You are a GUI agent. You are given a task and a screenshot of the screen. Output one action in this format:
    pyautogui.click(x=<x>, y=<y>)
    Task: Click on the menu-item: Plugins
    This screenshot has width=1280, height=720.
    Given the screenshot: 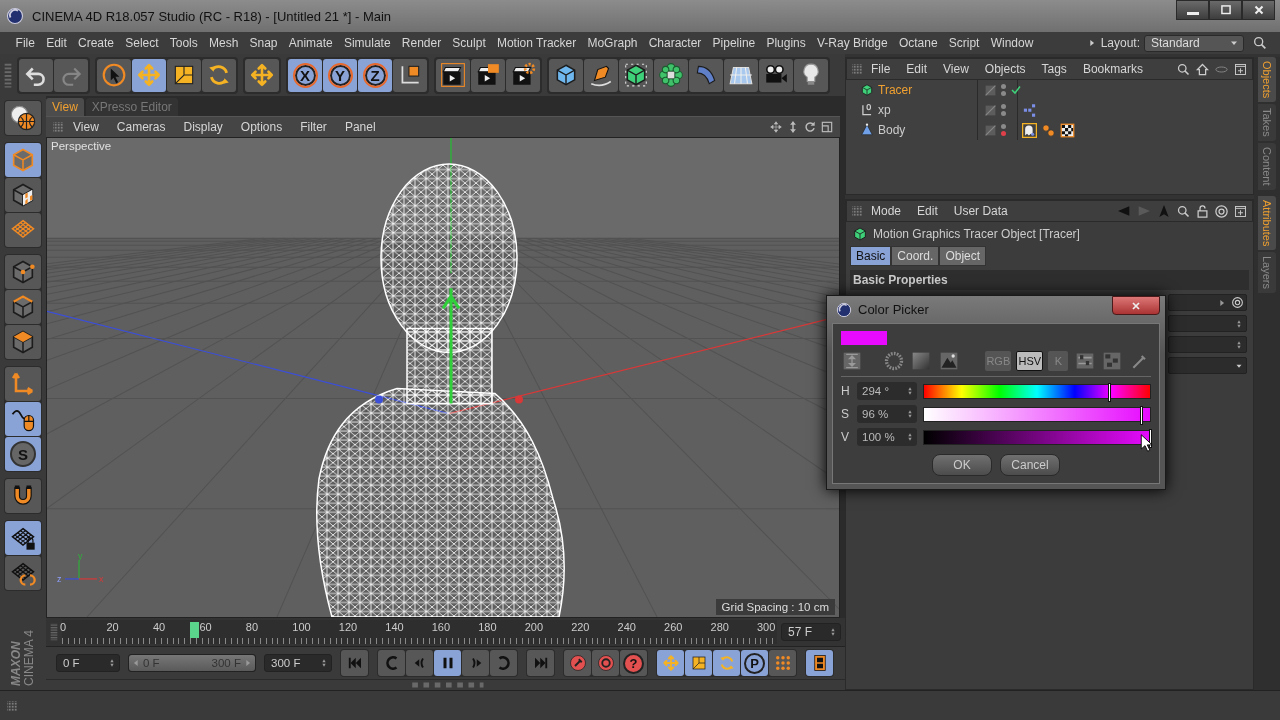 What is the action you would take?
    pyautogui.click(x=786, y=43)
    